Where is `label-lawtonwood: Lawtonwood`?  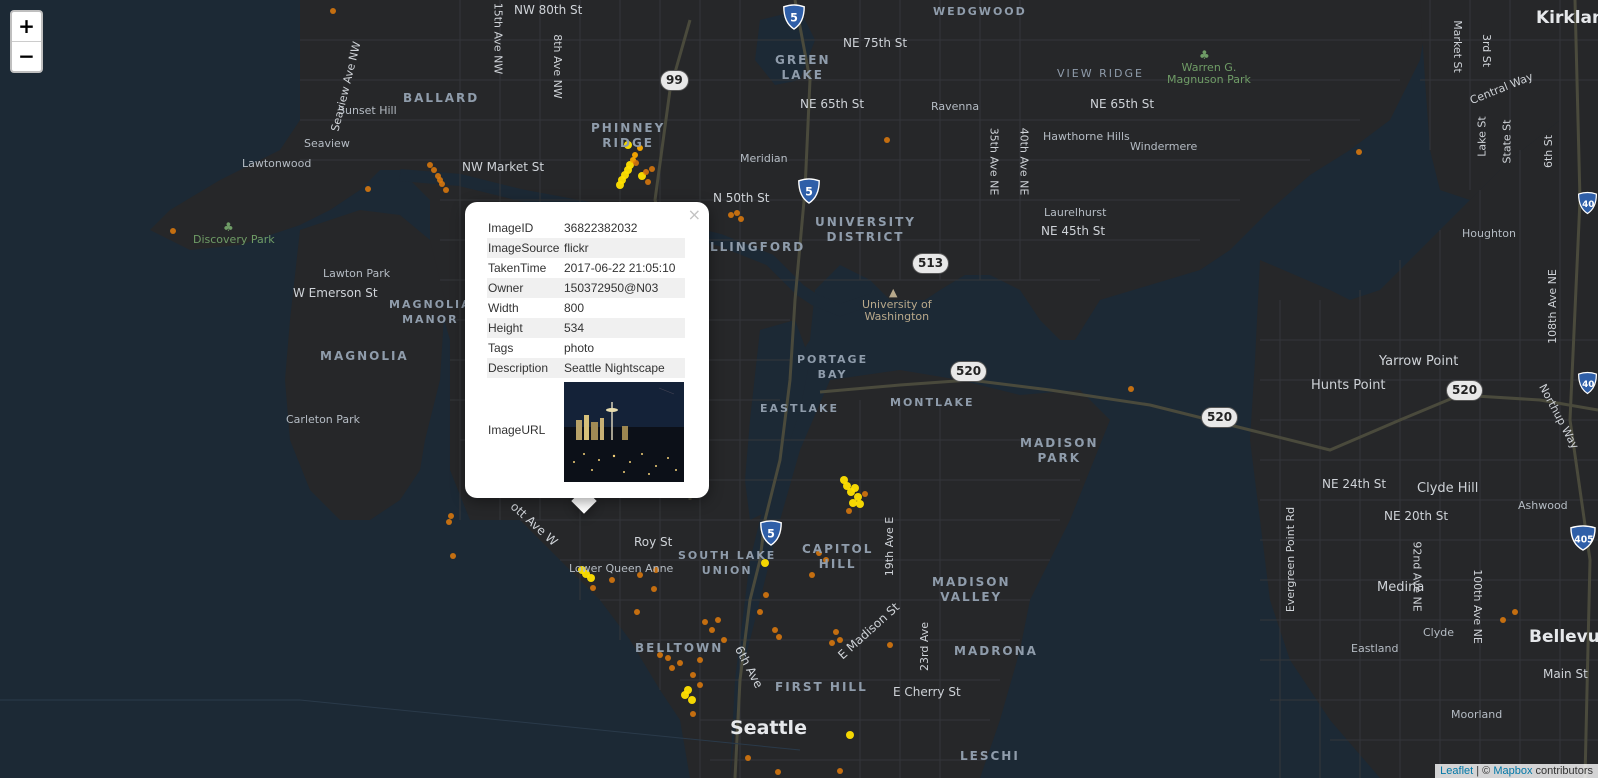 label-lawtonwood: Lawtonwood is located at coordinates (277, 163).